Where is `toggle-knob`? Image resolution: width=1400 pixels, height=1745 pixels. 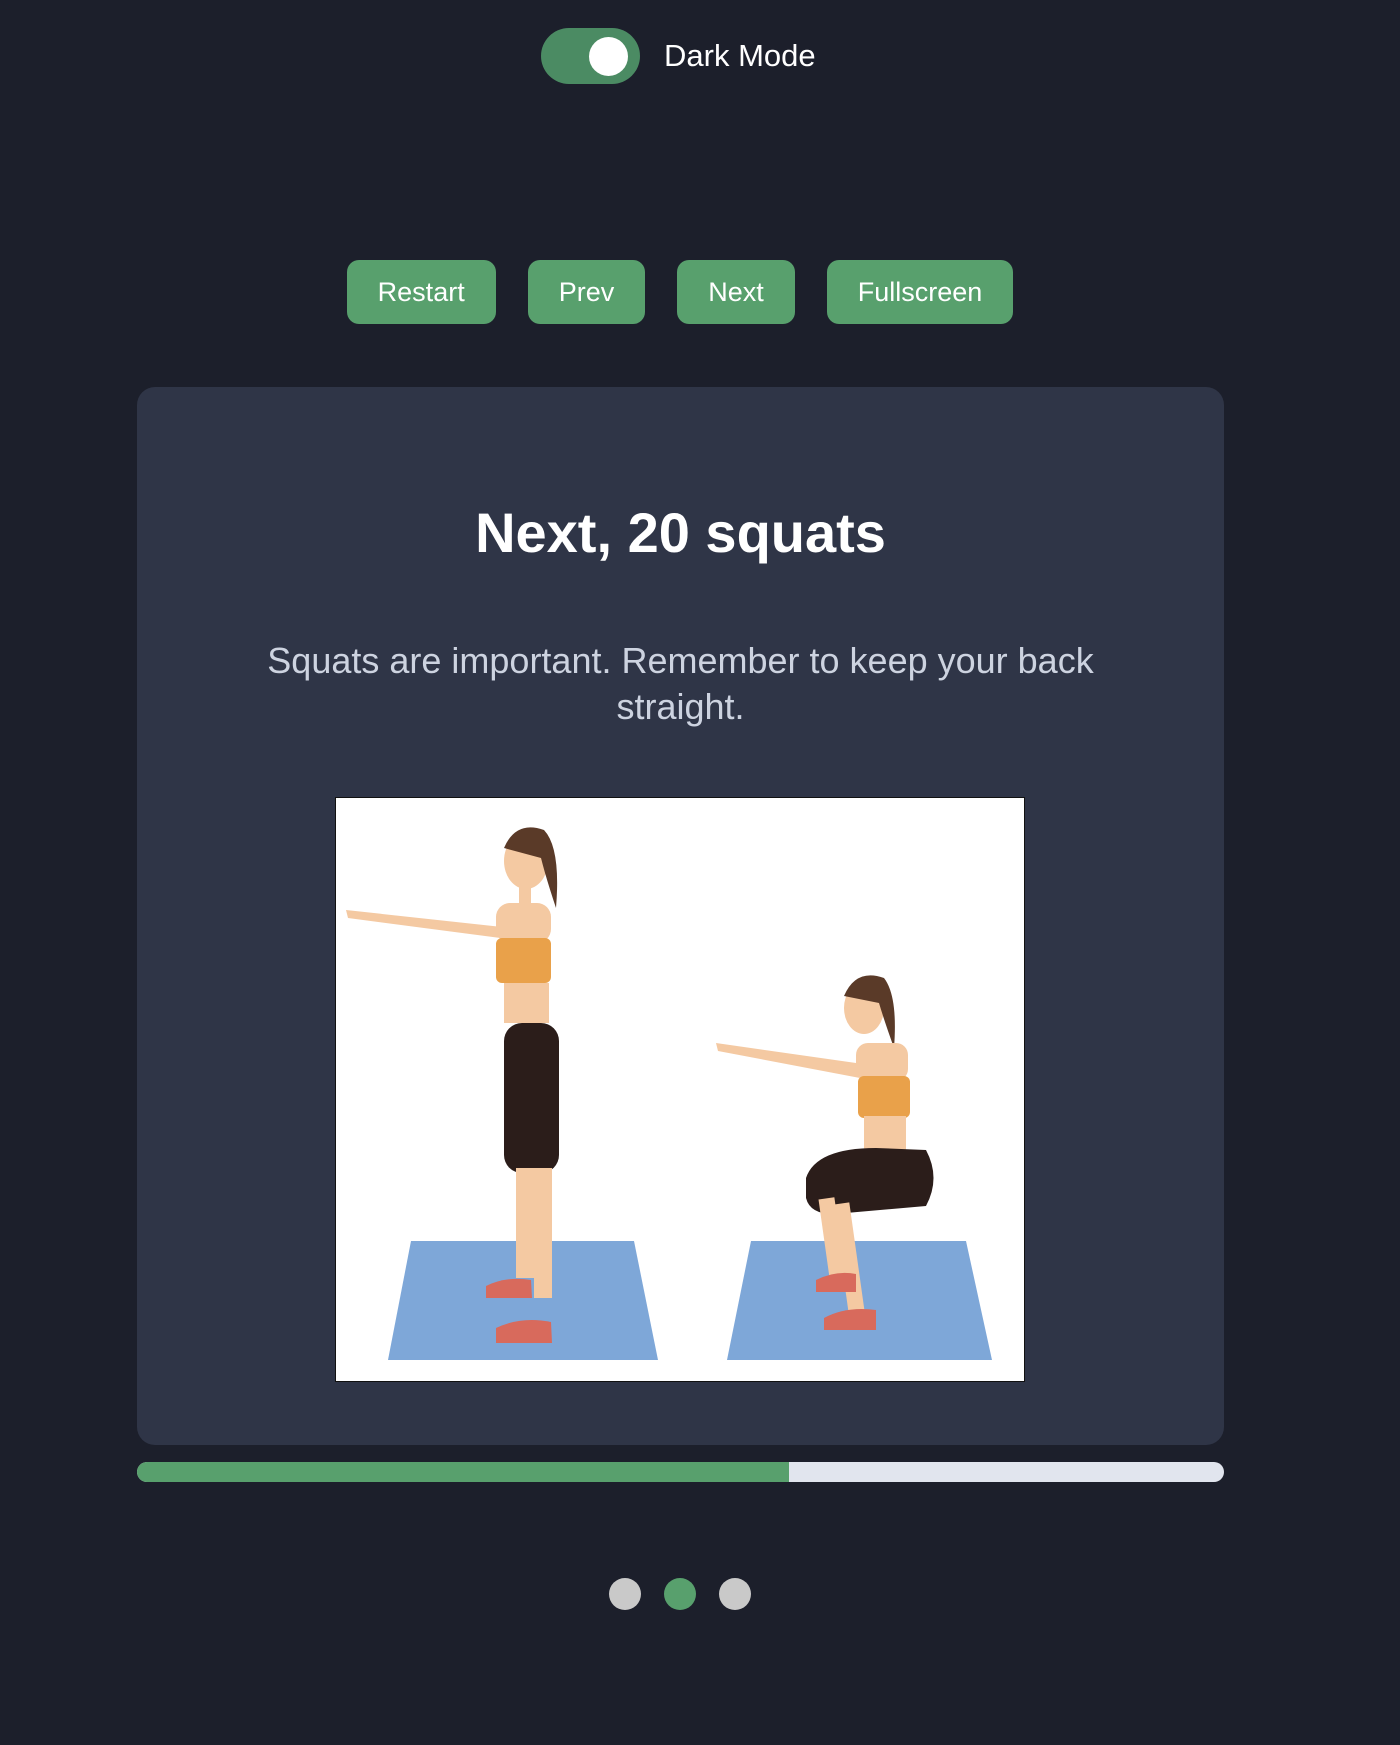 toggle-knob is located at coordinates (608, 56).